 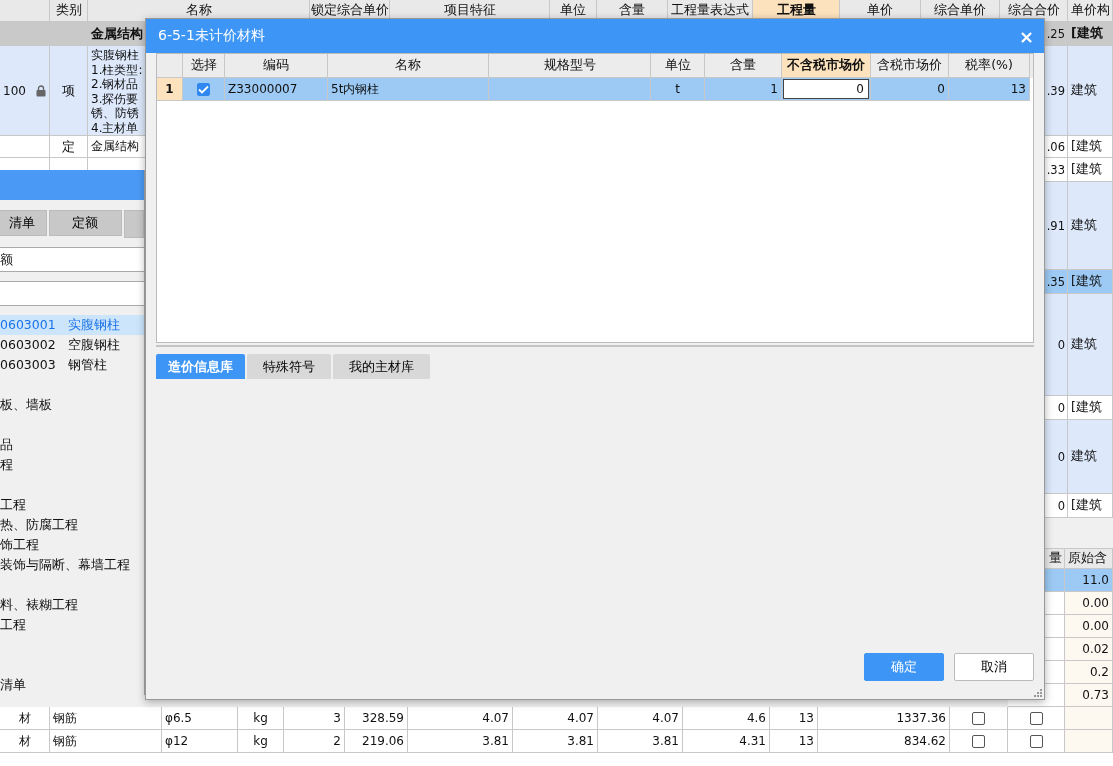 I want to click on table-cell: φ12, so click(x=177, y=741).